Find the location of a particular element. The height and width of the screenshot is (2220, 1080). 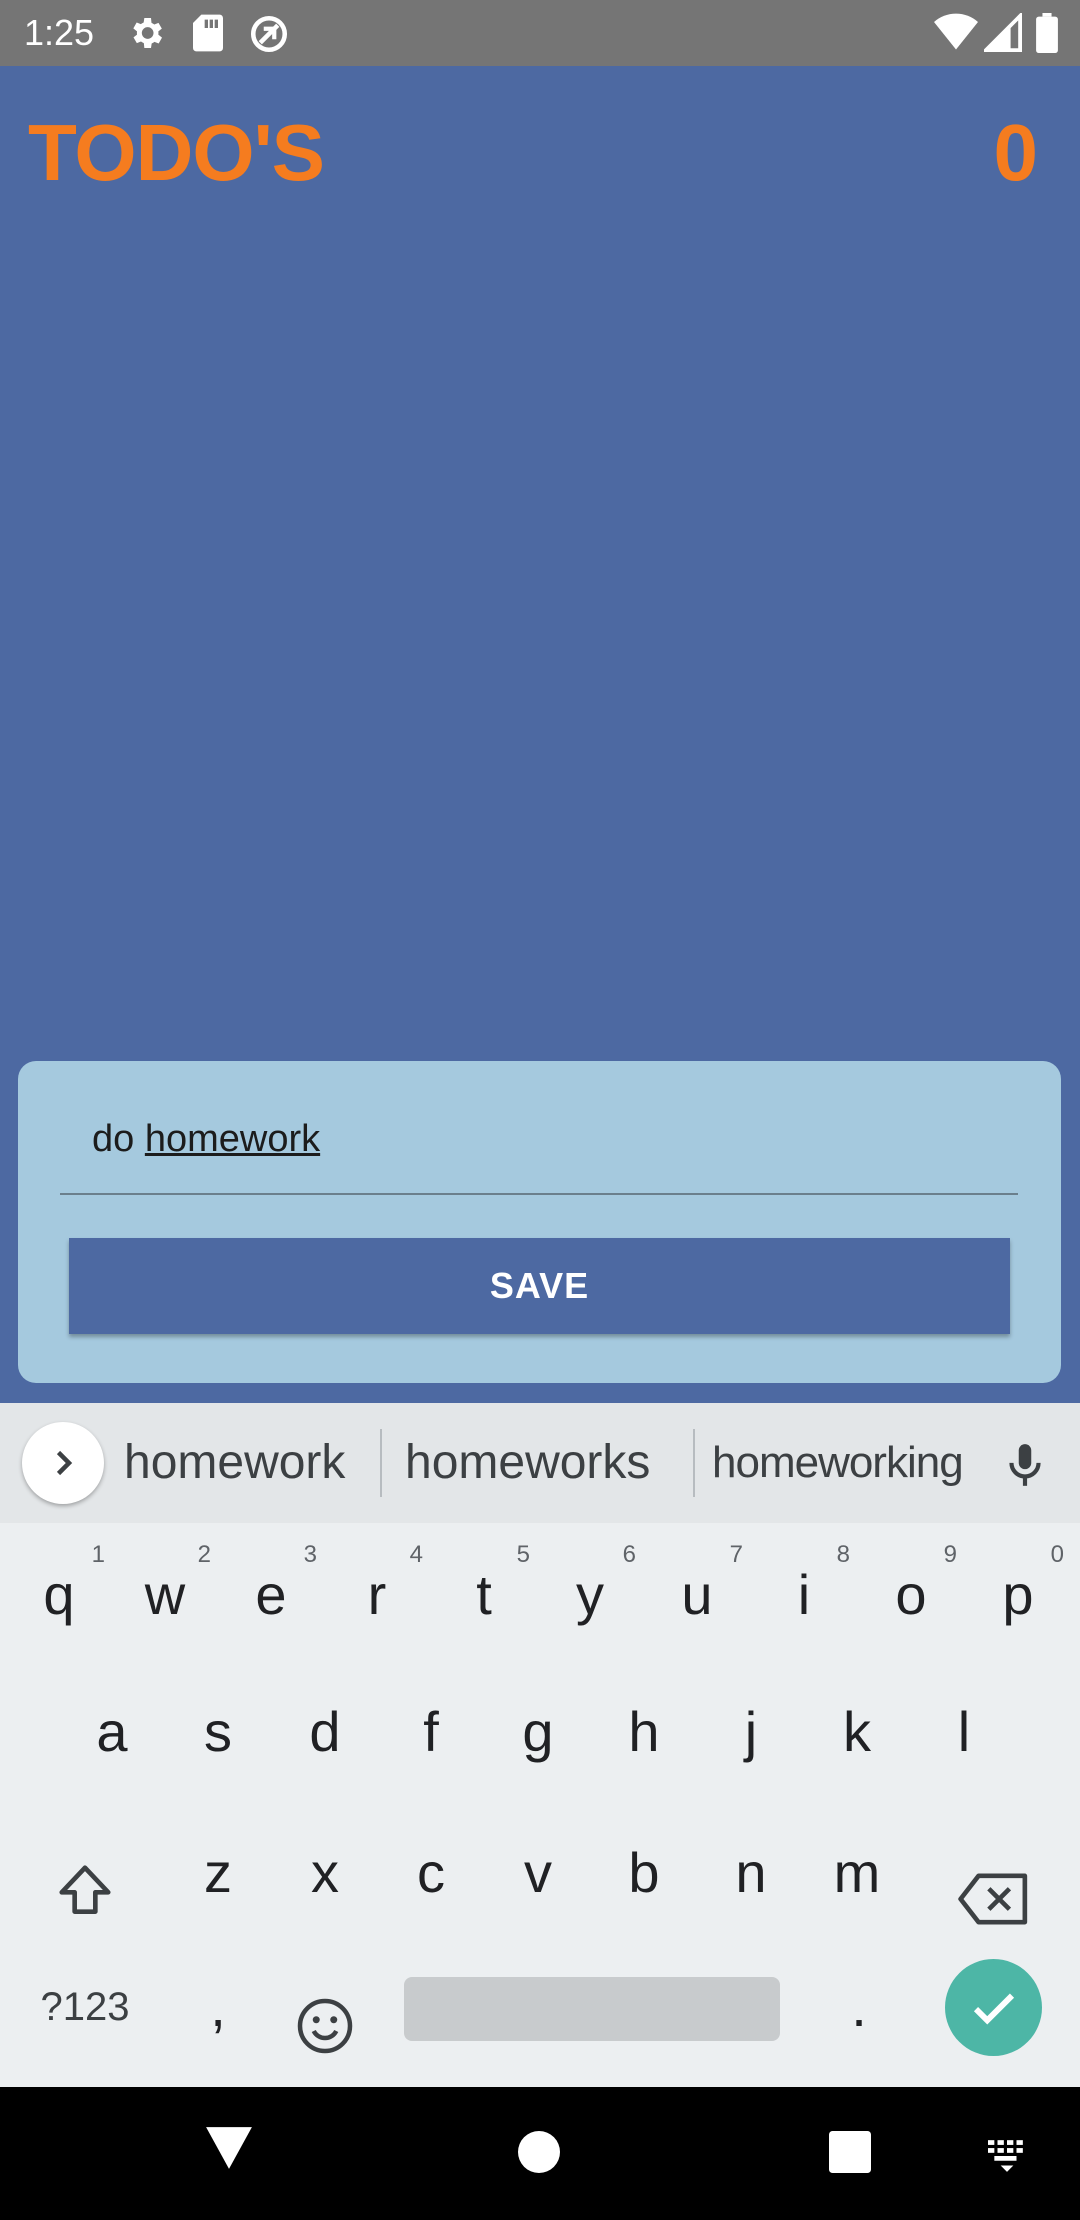

symbols-key: ?123 is located at coordinates (85, 2007).